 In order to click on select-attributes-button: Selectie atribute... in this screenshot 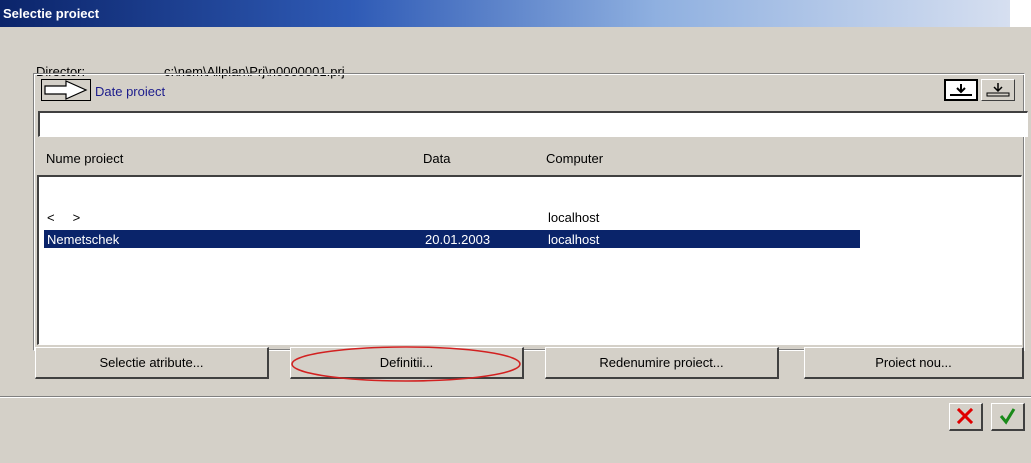, I will do `click(152, 363)`.